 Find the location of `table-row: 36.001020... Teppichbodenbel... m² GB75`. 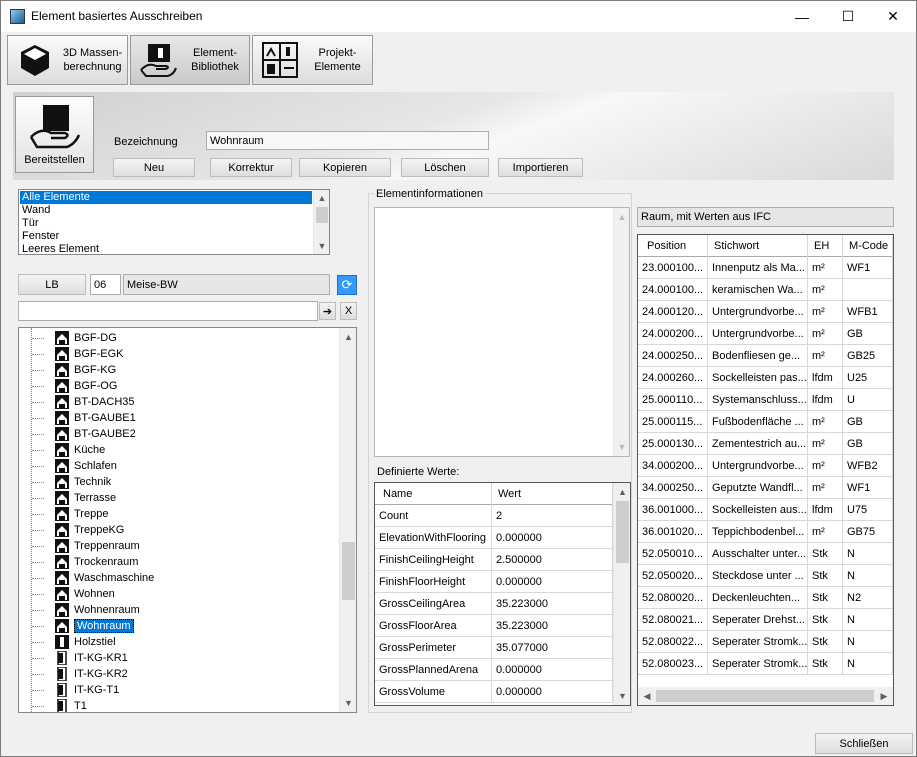

table-row: 36.001020... Teppichbodenbel... m² GB75 is located at coordinates (765, 532).